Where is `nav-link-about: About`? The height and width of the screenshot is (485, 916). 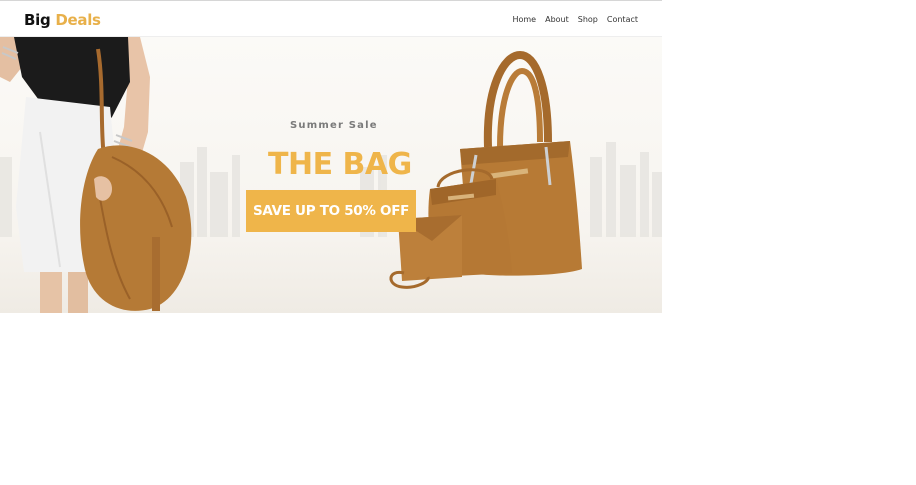 nav-link-about: About is located at coordinates (557, 19).